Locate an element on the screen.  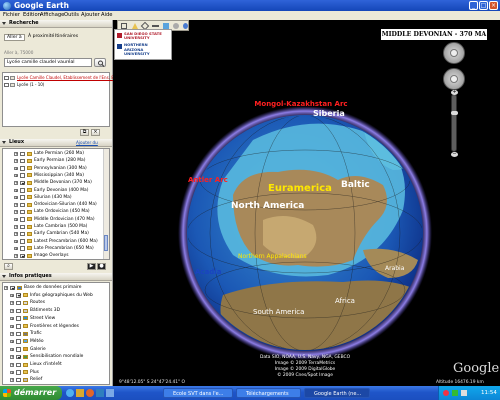
taskbar-item-telechargements: Téléchargements is located at coordinates (268, 393).